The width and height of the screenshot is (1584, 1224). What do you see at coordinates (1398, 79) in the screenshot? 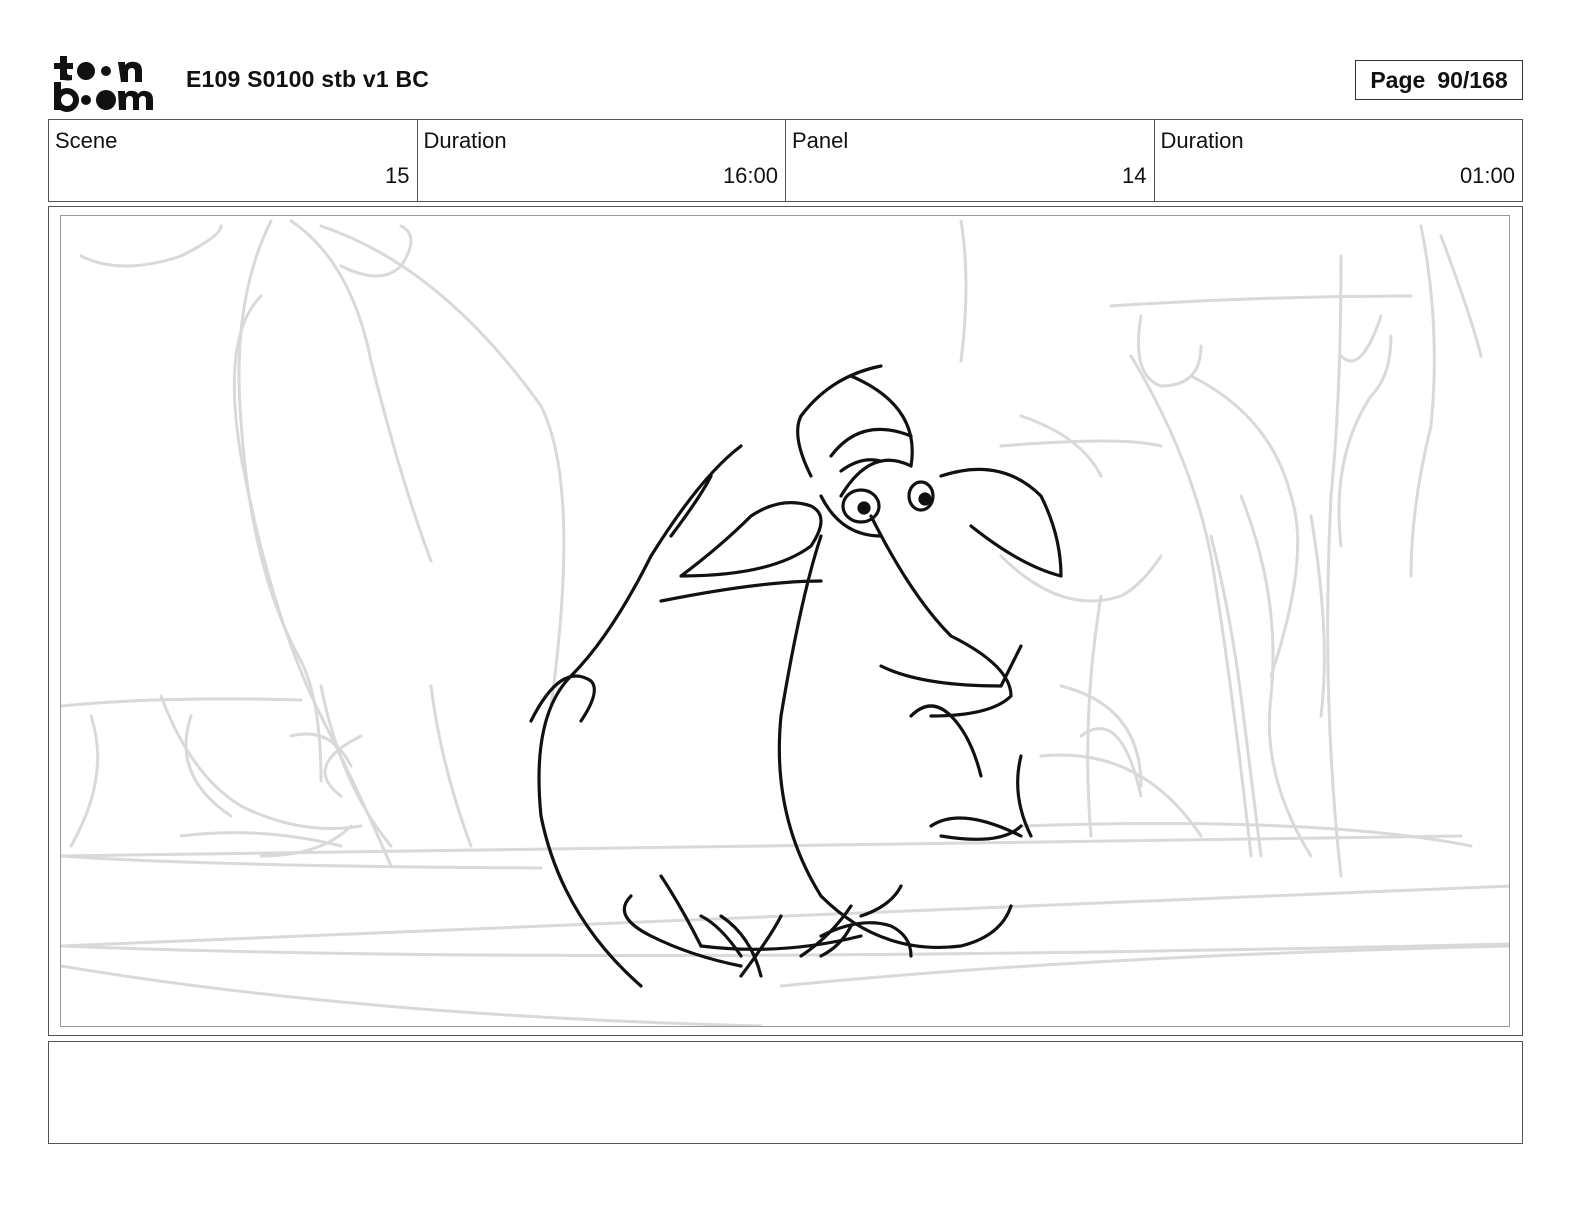
I see `page-label: Page` at bounding box center [1398, 79].